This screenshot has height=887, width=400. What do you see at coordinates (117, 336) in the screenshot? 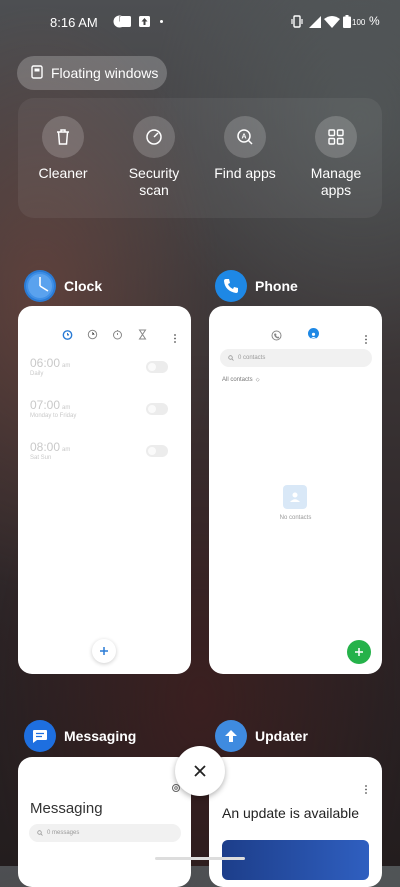
I see `stopwatch-tab-icon` at bounding box center [117, 336].